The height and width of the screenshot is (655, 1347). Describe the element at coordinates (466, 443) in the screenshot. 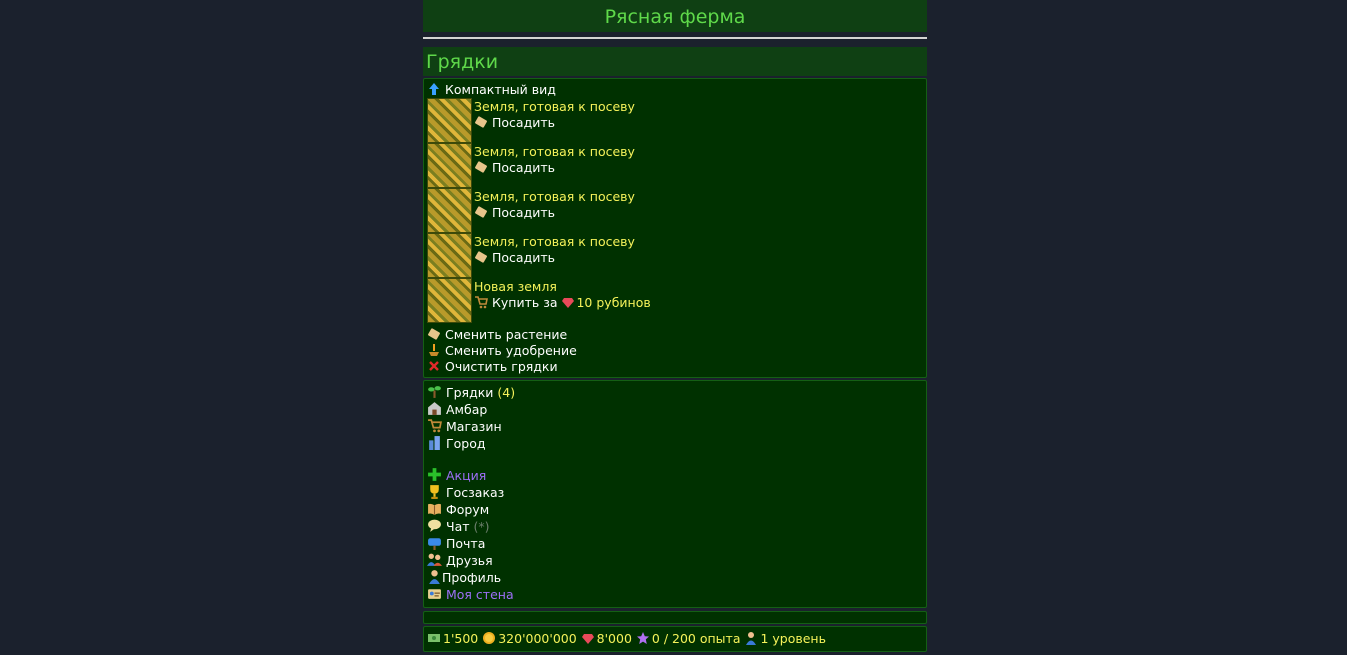

I see `nav-city-label: Город` at that location.